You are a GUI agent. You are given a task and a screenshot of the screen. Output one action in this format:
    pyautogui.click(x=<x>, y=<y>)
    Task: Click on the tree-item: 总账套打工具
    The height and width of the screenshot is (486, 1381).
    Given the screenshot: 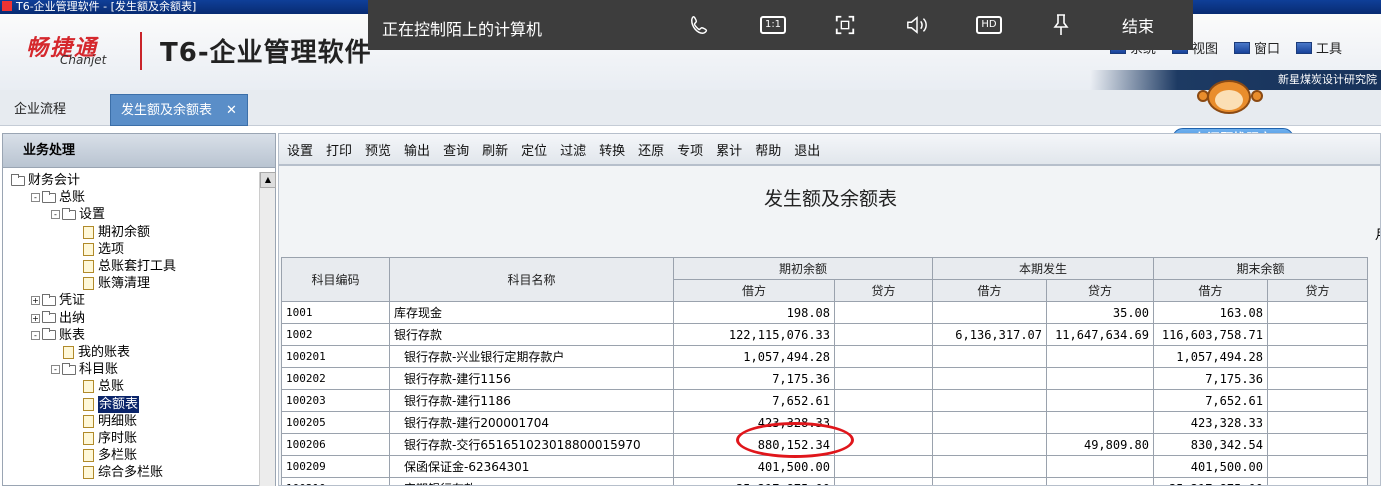 What is the action you would take?
    pyautogui.click(x=129, y=266)
    